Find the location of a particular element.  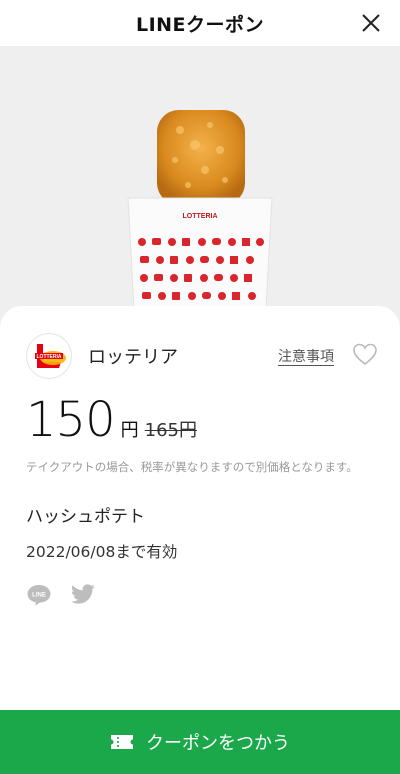

heart-icon is located at coordinates (365, 354).